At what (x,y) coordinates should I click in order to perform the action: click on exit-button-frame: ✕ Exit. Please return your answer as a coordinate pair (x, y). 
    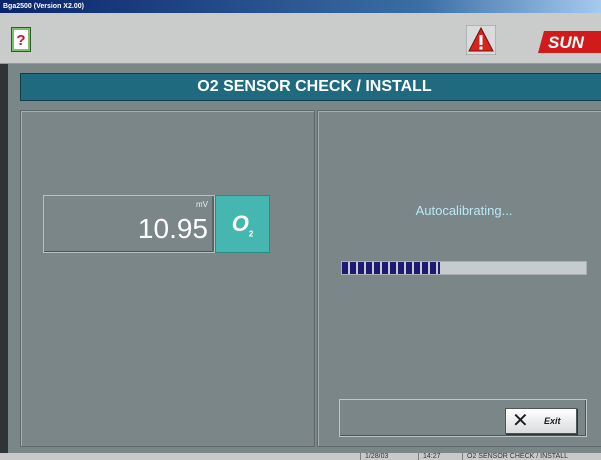
    Looking at the image, I should click on (463, 418).